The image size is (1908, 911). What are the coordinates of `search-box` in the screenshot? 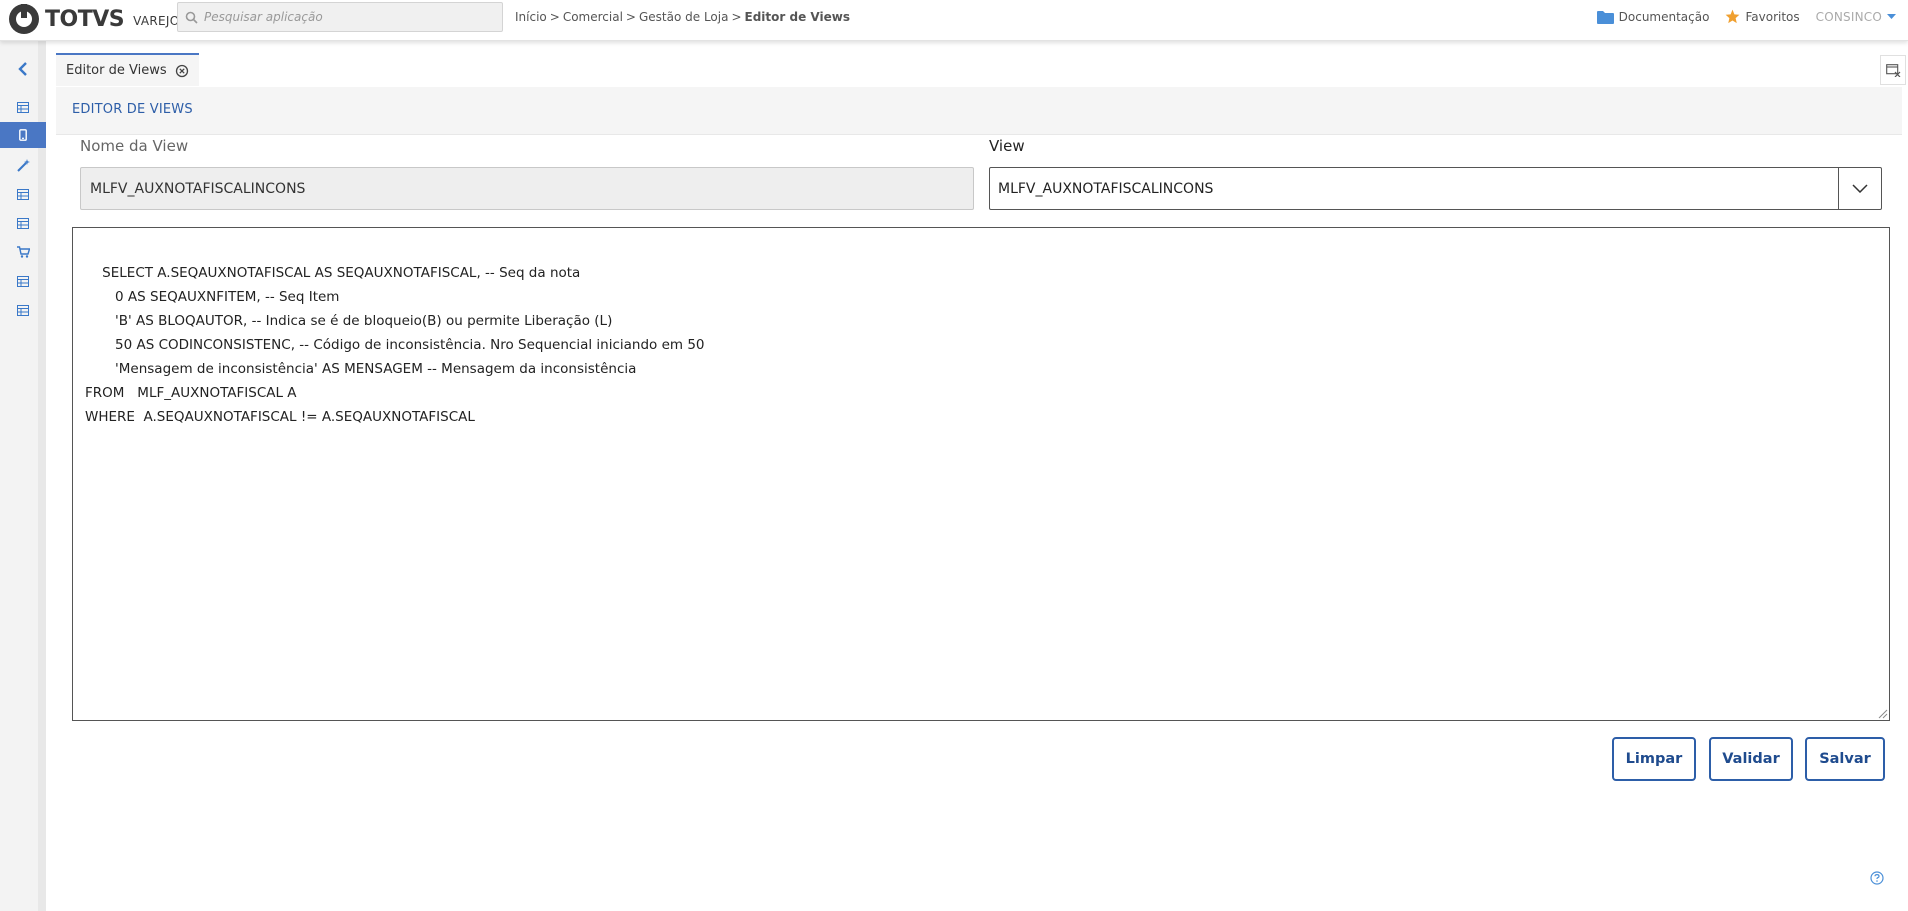 It's located at (340, 17).